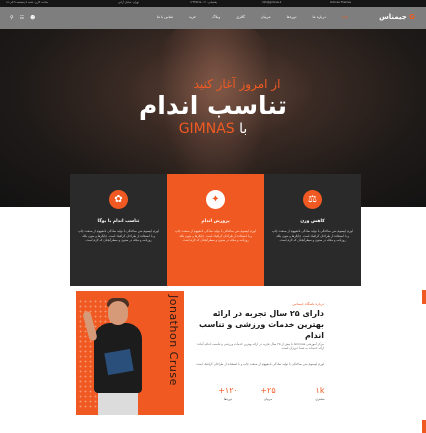  I want to click on about-kicker: درباره باشگاه جیمناس, so click(308, 304).